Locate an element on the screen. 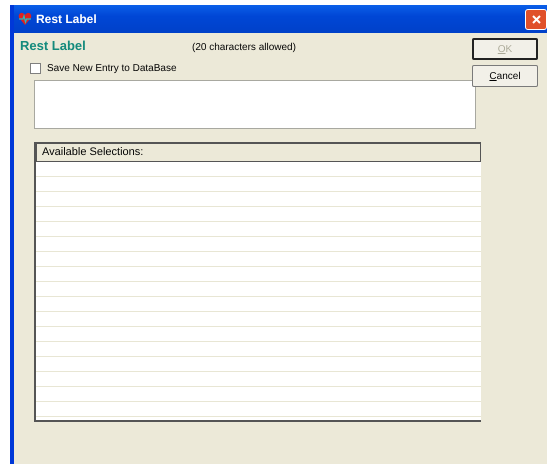 The image size is (547, 464). checkbox-label: Save New Entry to DataBase is located at coordinates (112, 68).